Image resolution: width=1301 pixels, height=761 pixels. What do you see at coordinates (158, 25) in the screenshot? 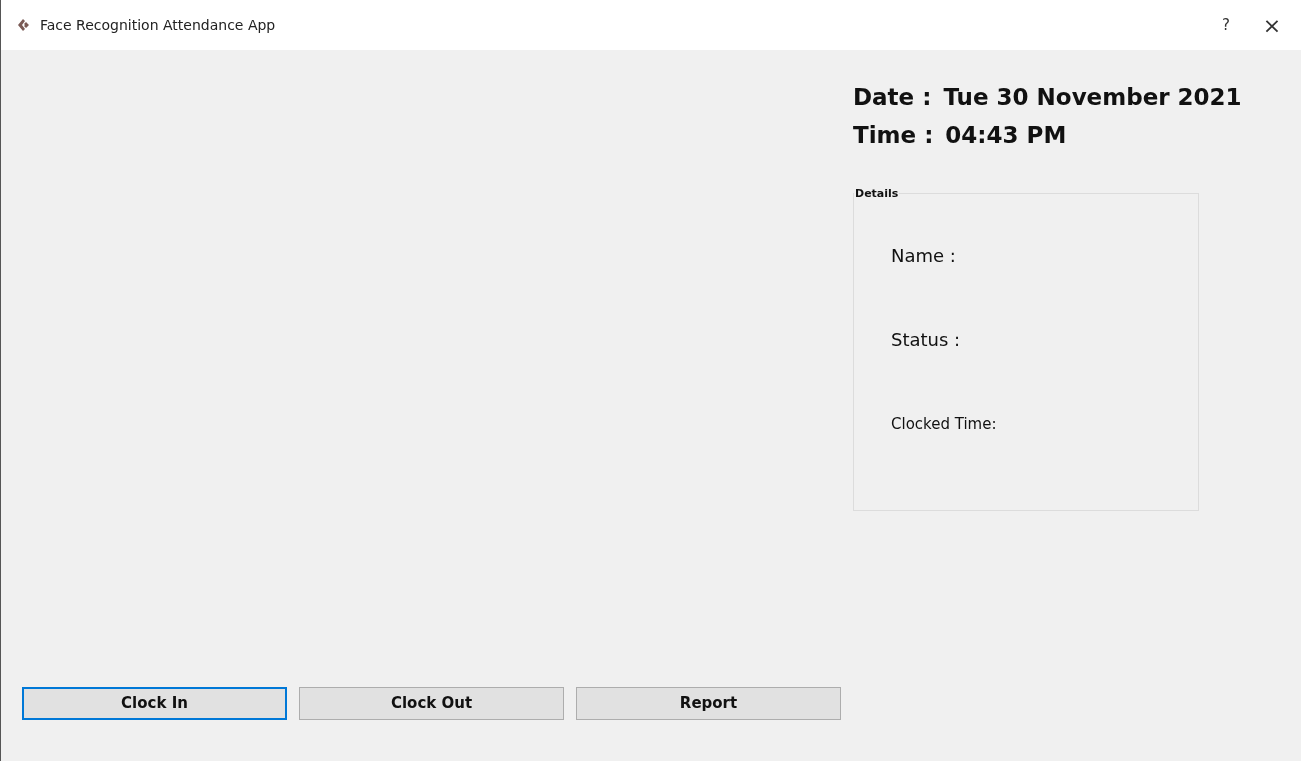
I see `window-title: Face Recognition Attendance App` at bounding box center [158, 25].